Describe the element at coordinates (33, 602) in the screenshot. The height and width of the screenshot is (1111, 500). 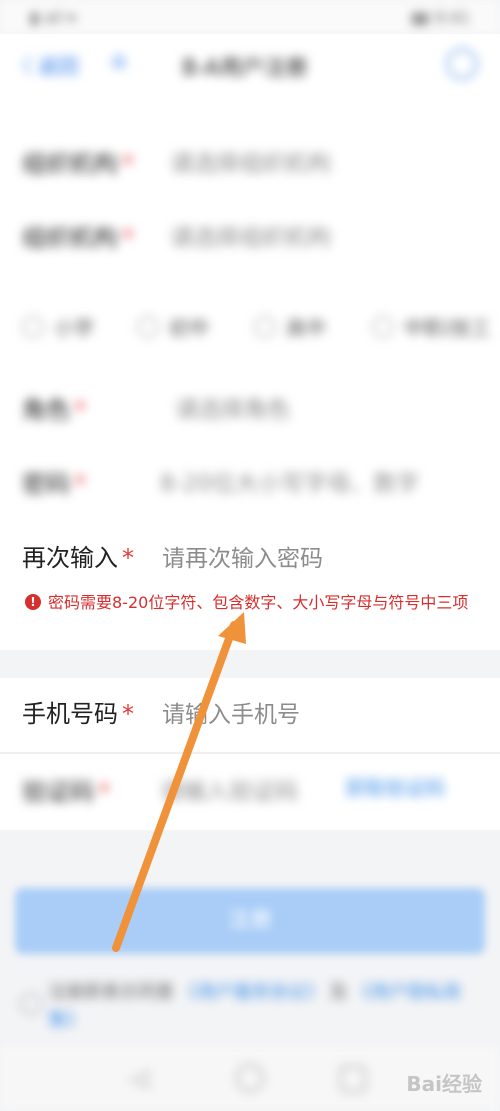
I see `error-icon: !` at that location.